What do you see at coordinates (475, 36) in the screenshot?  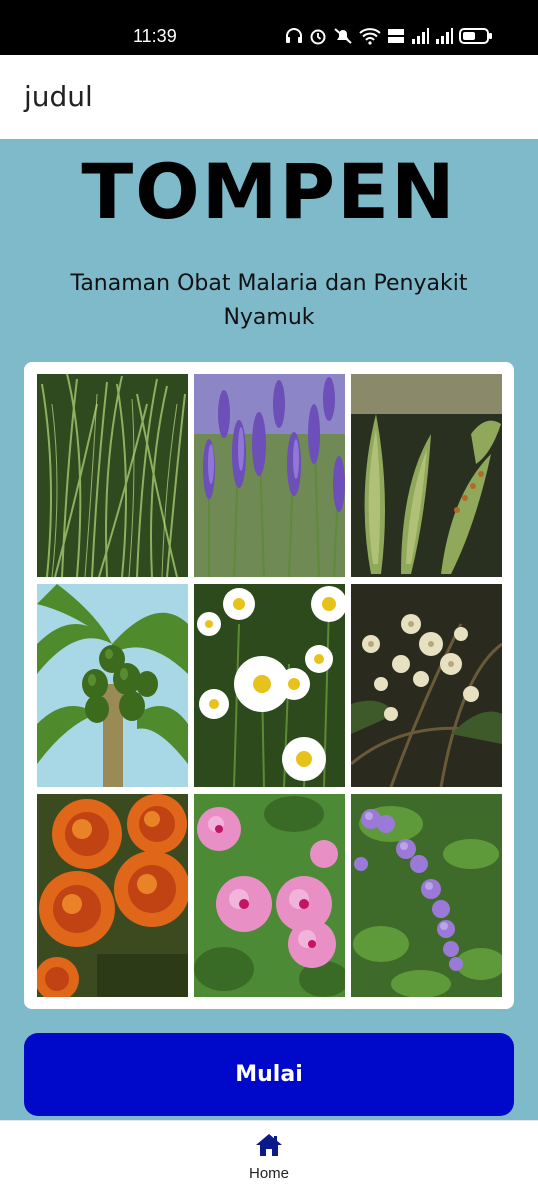 I see `battery-icon` at bounding box center [475, 36].